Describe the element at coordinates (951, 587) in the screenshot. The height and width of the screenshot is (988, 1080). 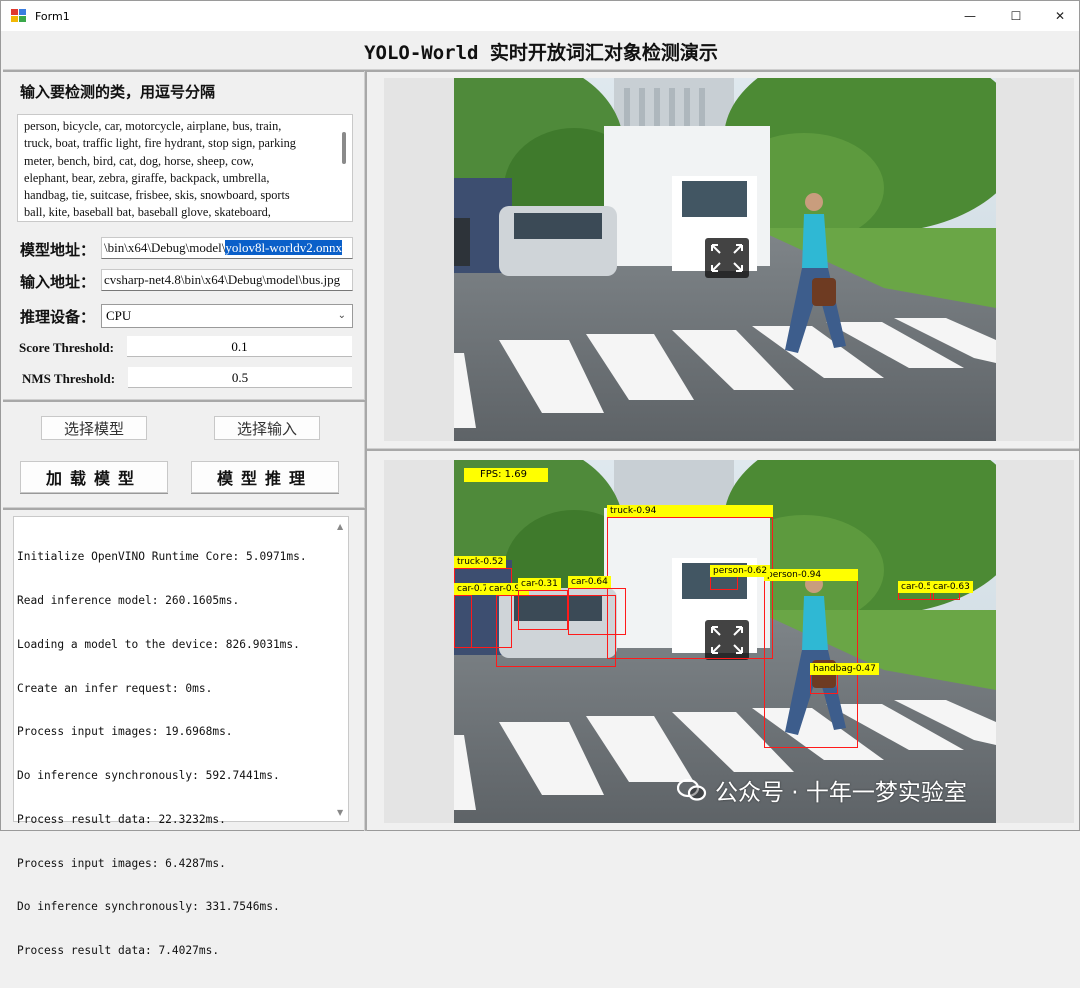
I see `detection-label: car-0.63` at that location.